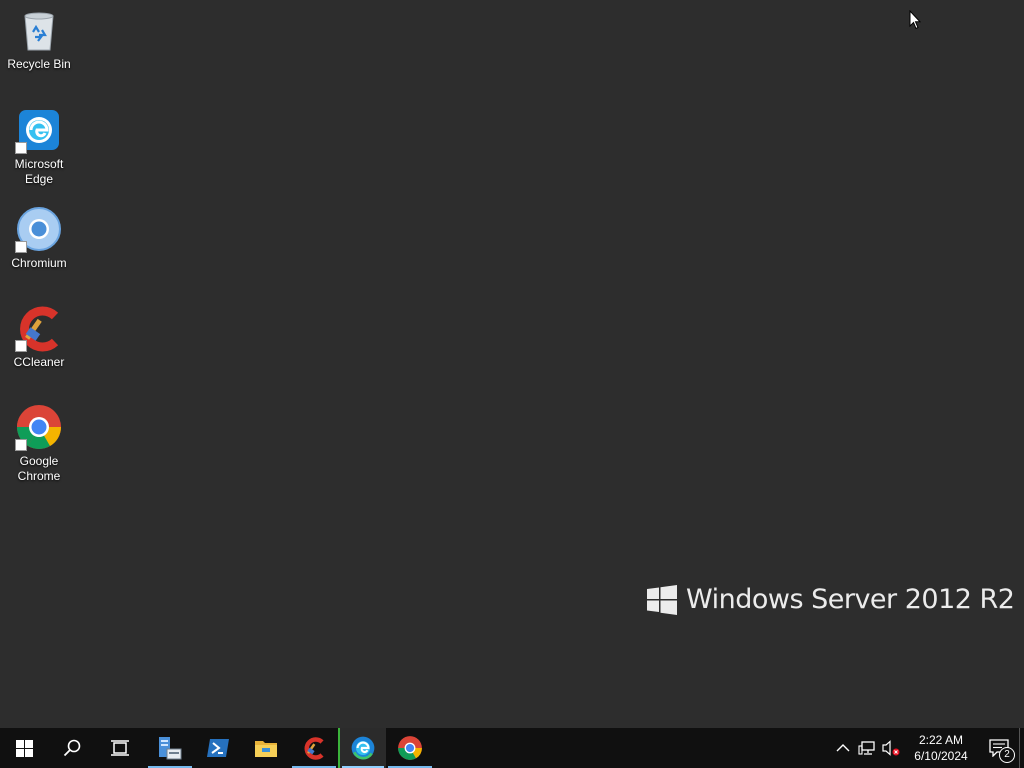  I want to click on ccleaner-taskbar-icon, so click(314, 748).